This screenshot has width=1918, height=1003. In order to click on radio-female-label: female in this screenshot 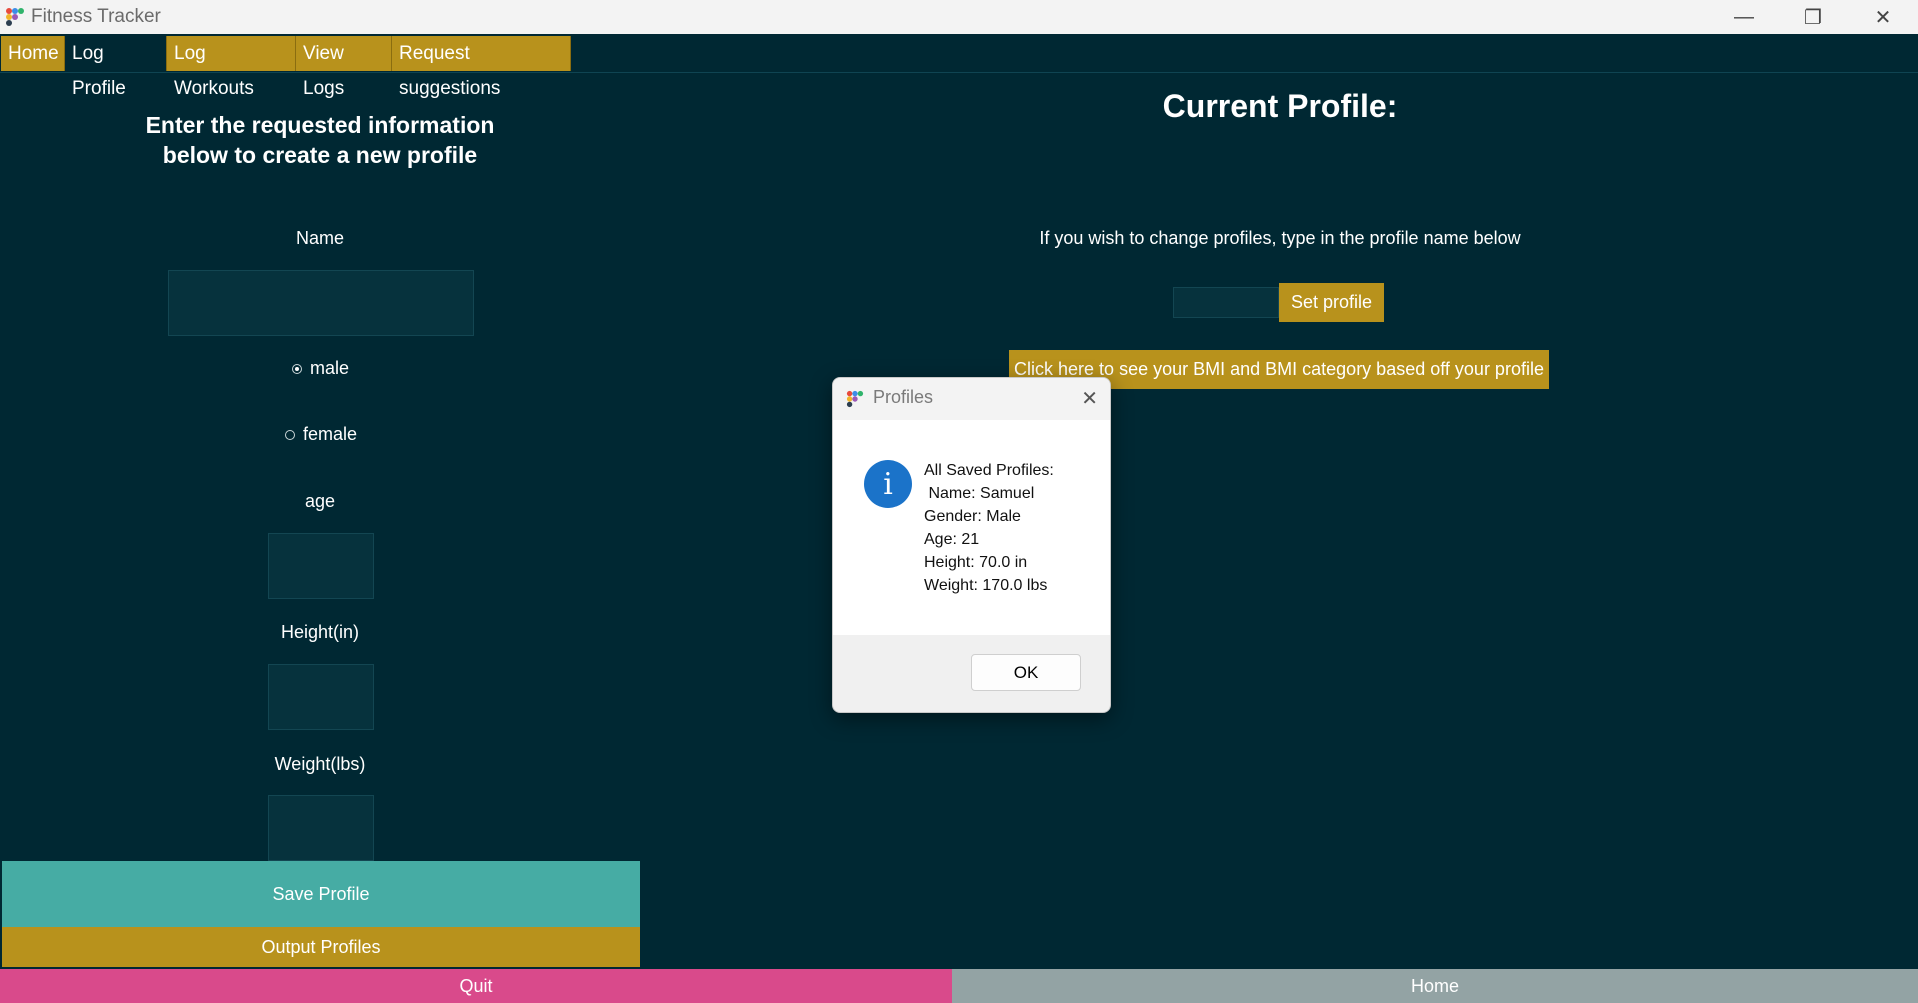, I will do `click(330, 434)`.